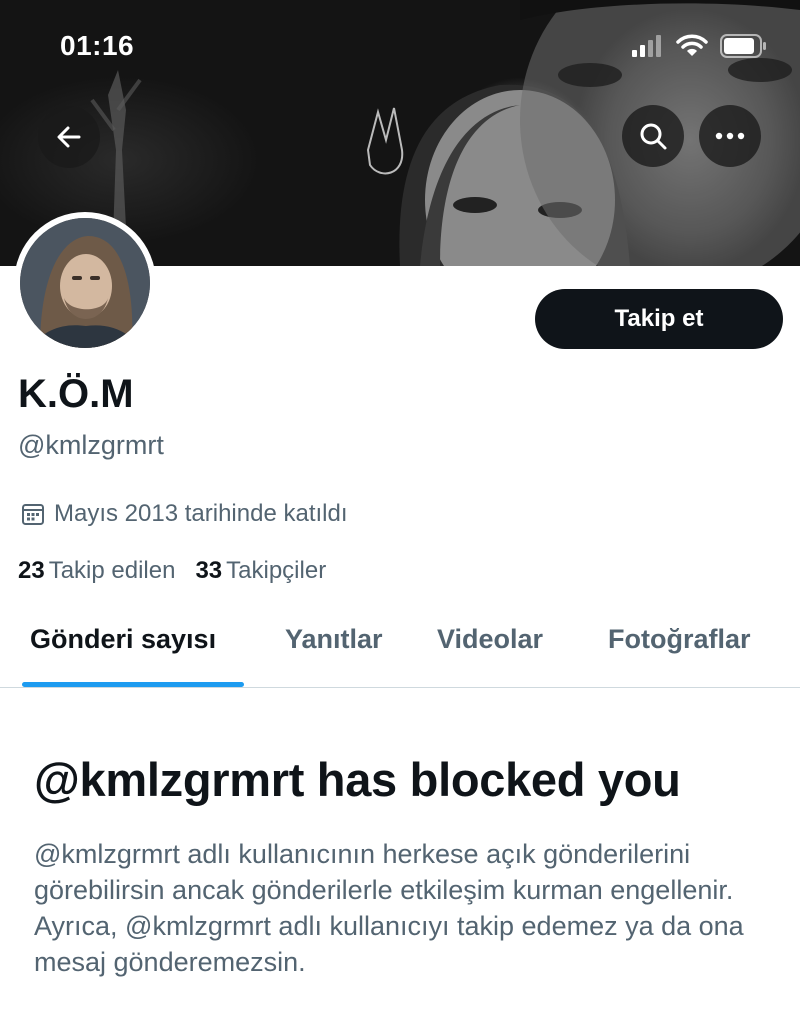 The height and width of the screenshot is (1024, 800). I want to click on following-count: 23, so click(31, 570).